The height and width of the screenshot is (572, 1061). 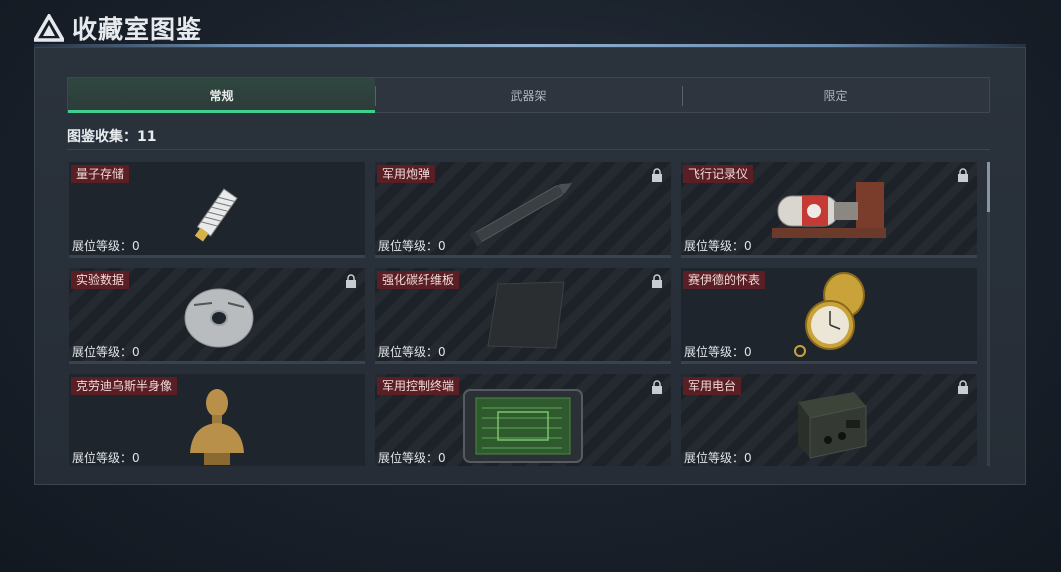 I want to click on item-name: 军用控制终端, so click(x=418, y=386).